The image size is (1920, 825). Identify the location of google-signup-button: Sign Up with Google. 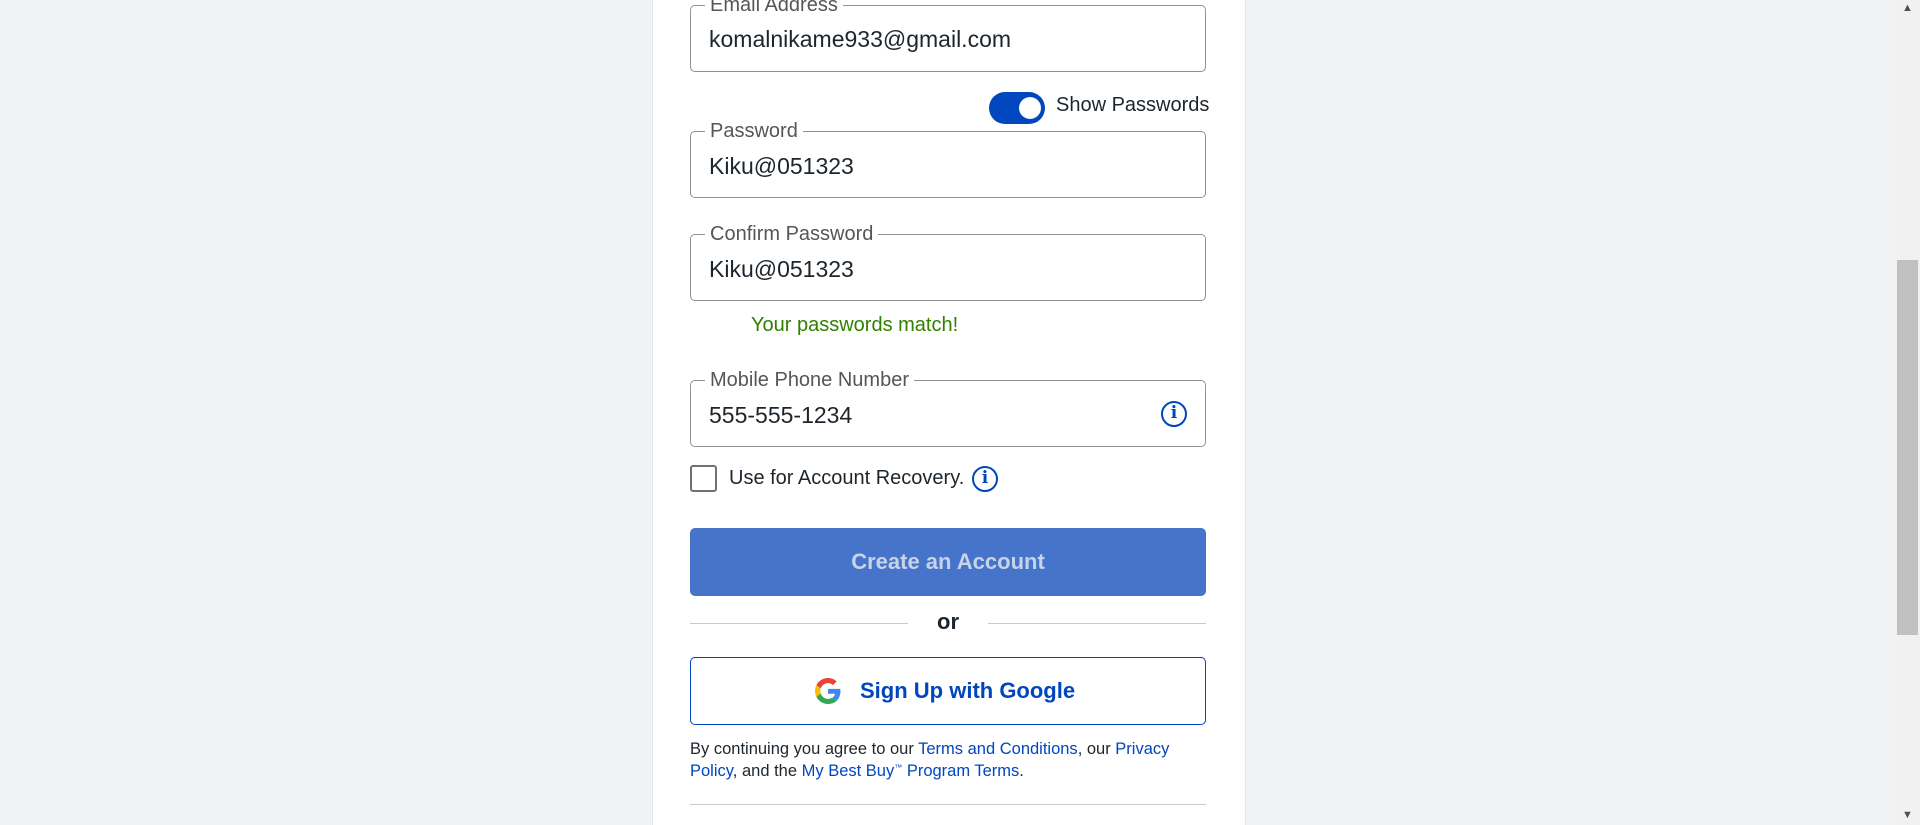
(948, 691).